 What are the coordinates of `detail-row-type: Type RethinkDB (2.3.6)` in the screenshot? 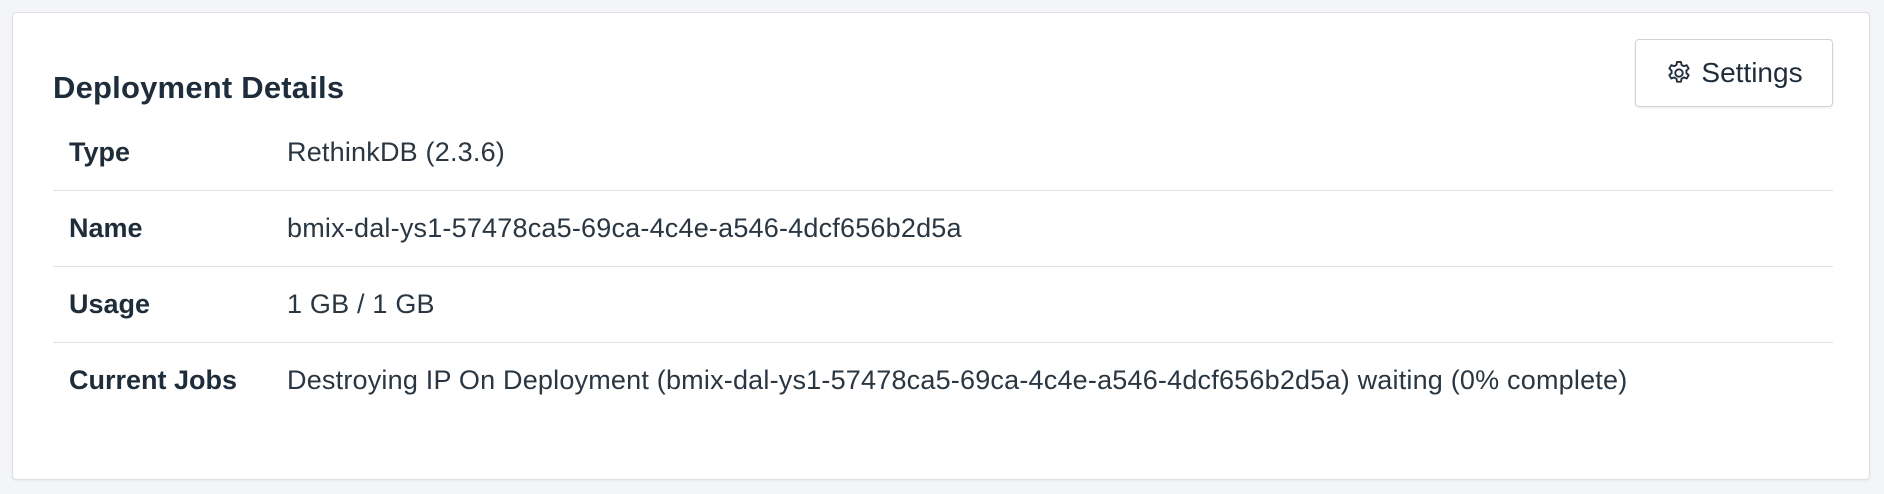 It's located at (943, 153).